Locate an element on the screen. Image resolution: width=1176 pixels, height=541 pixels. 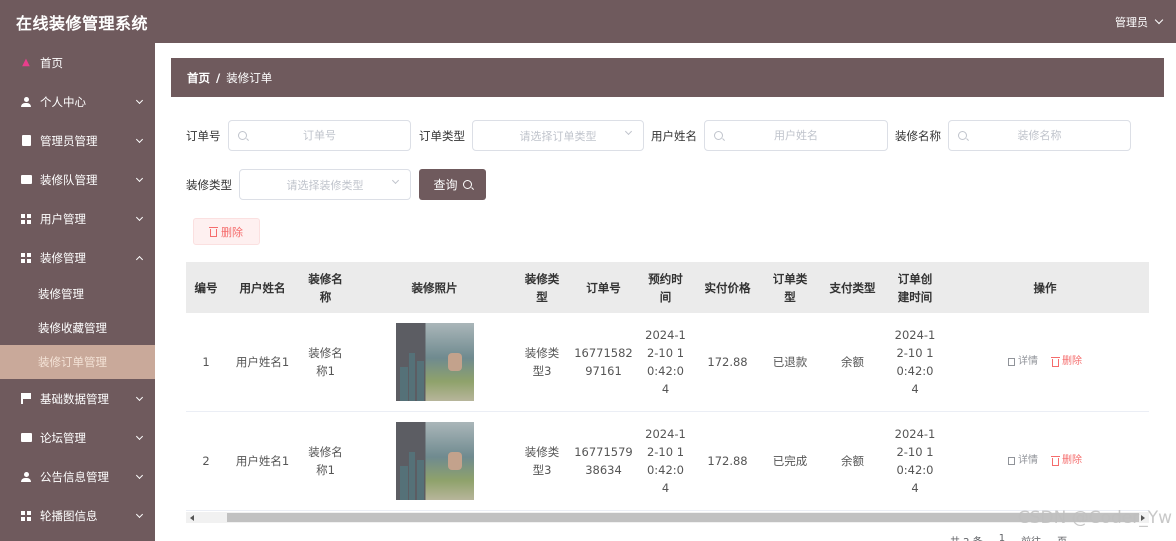
cell-deco-type: 装修类型3 is located at coordinates (542, 461).